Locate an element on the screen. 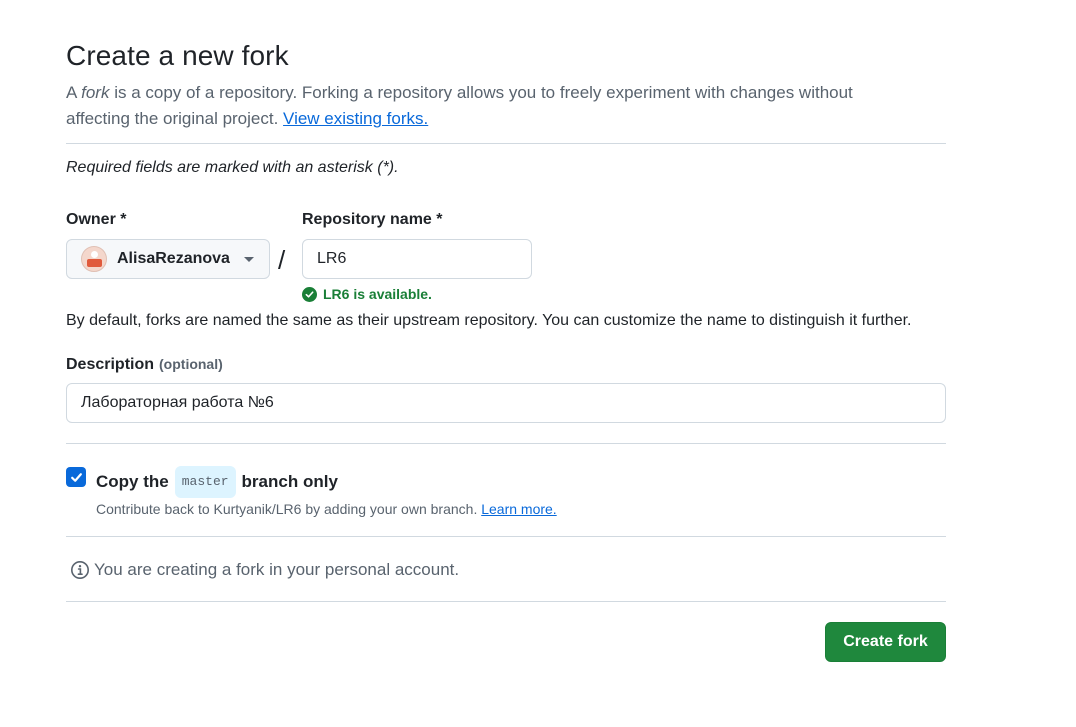 The image size is (1076, 727). checkmark-icon is located at coordinates (76, 477).